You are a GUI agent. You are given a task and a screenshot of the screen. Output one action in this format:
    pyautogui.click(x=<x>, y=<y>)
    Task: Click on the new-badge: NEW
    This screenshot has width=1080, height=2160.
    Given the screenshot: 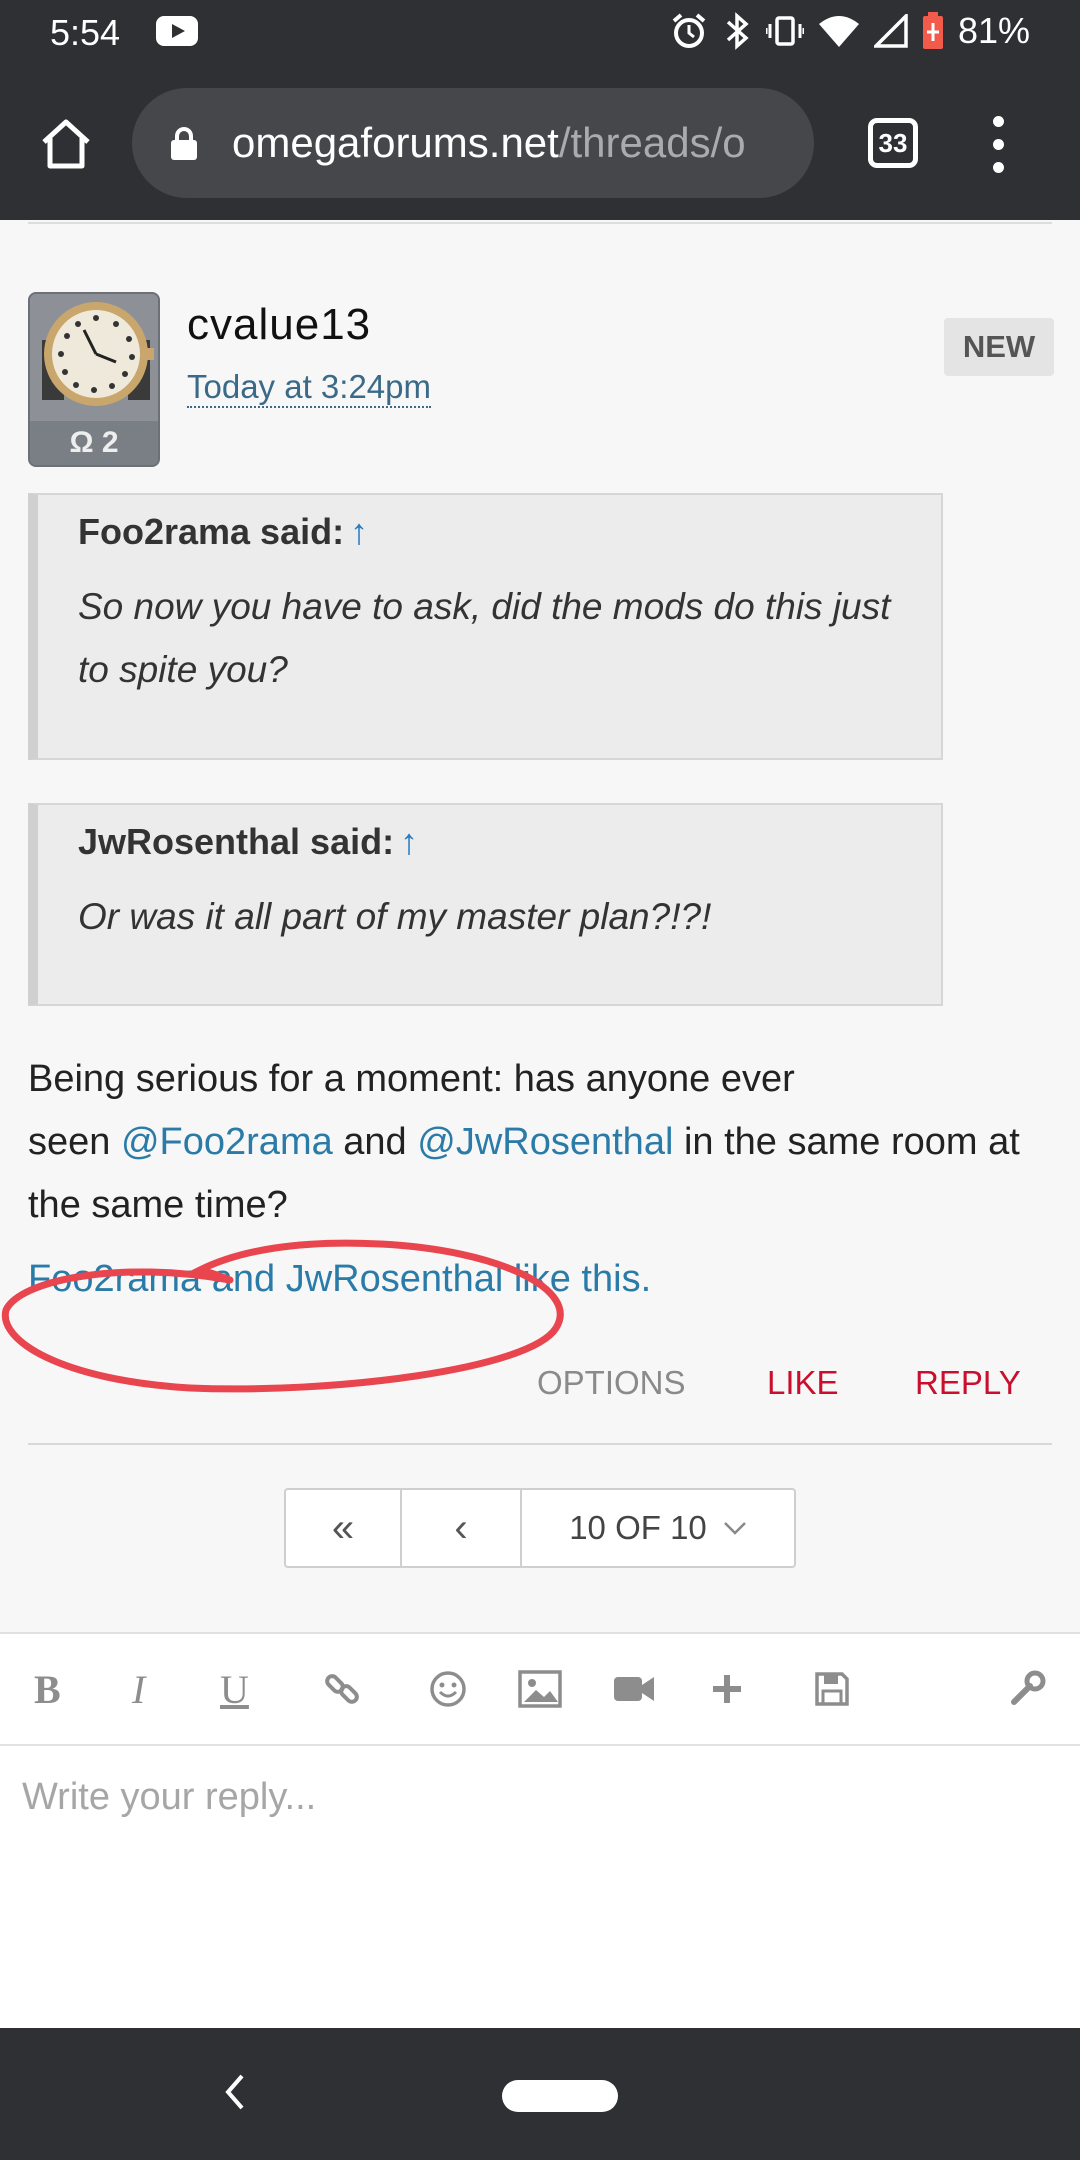 What is the action you would take?
    pyautogui.click(x=999, y=347)
    